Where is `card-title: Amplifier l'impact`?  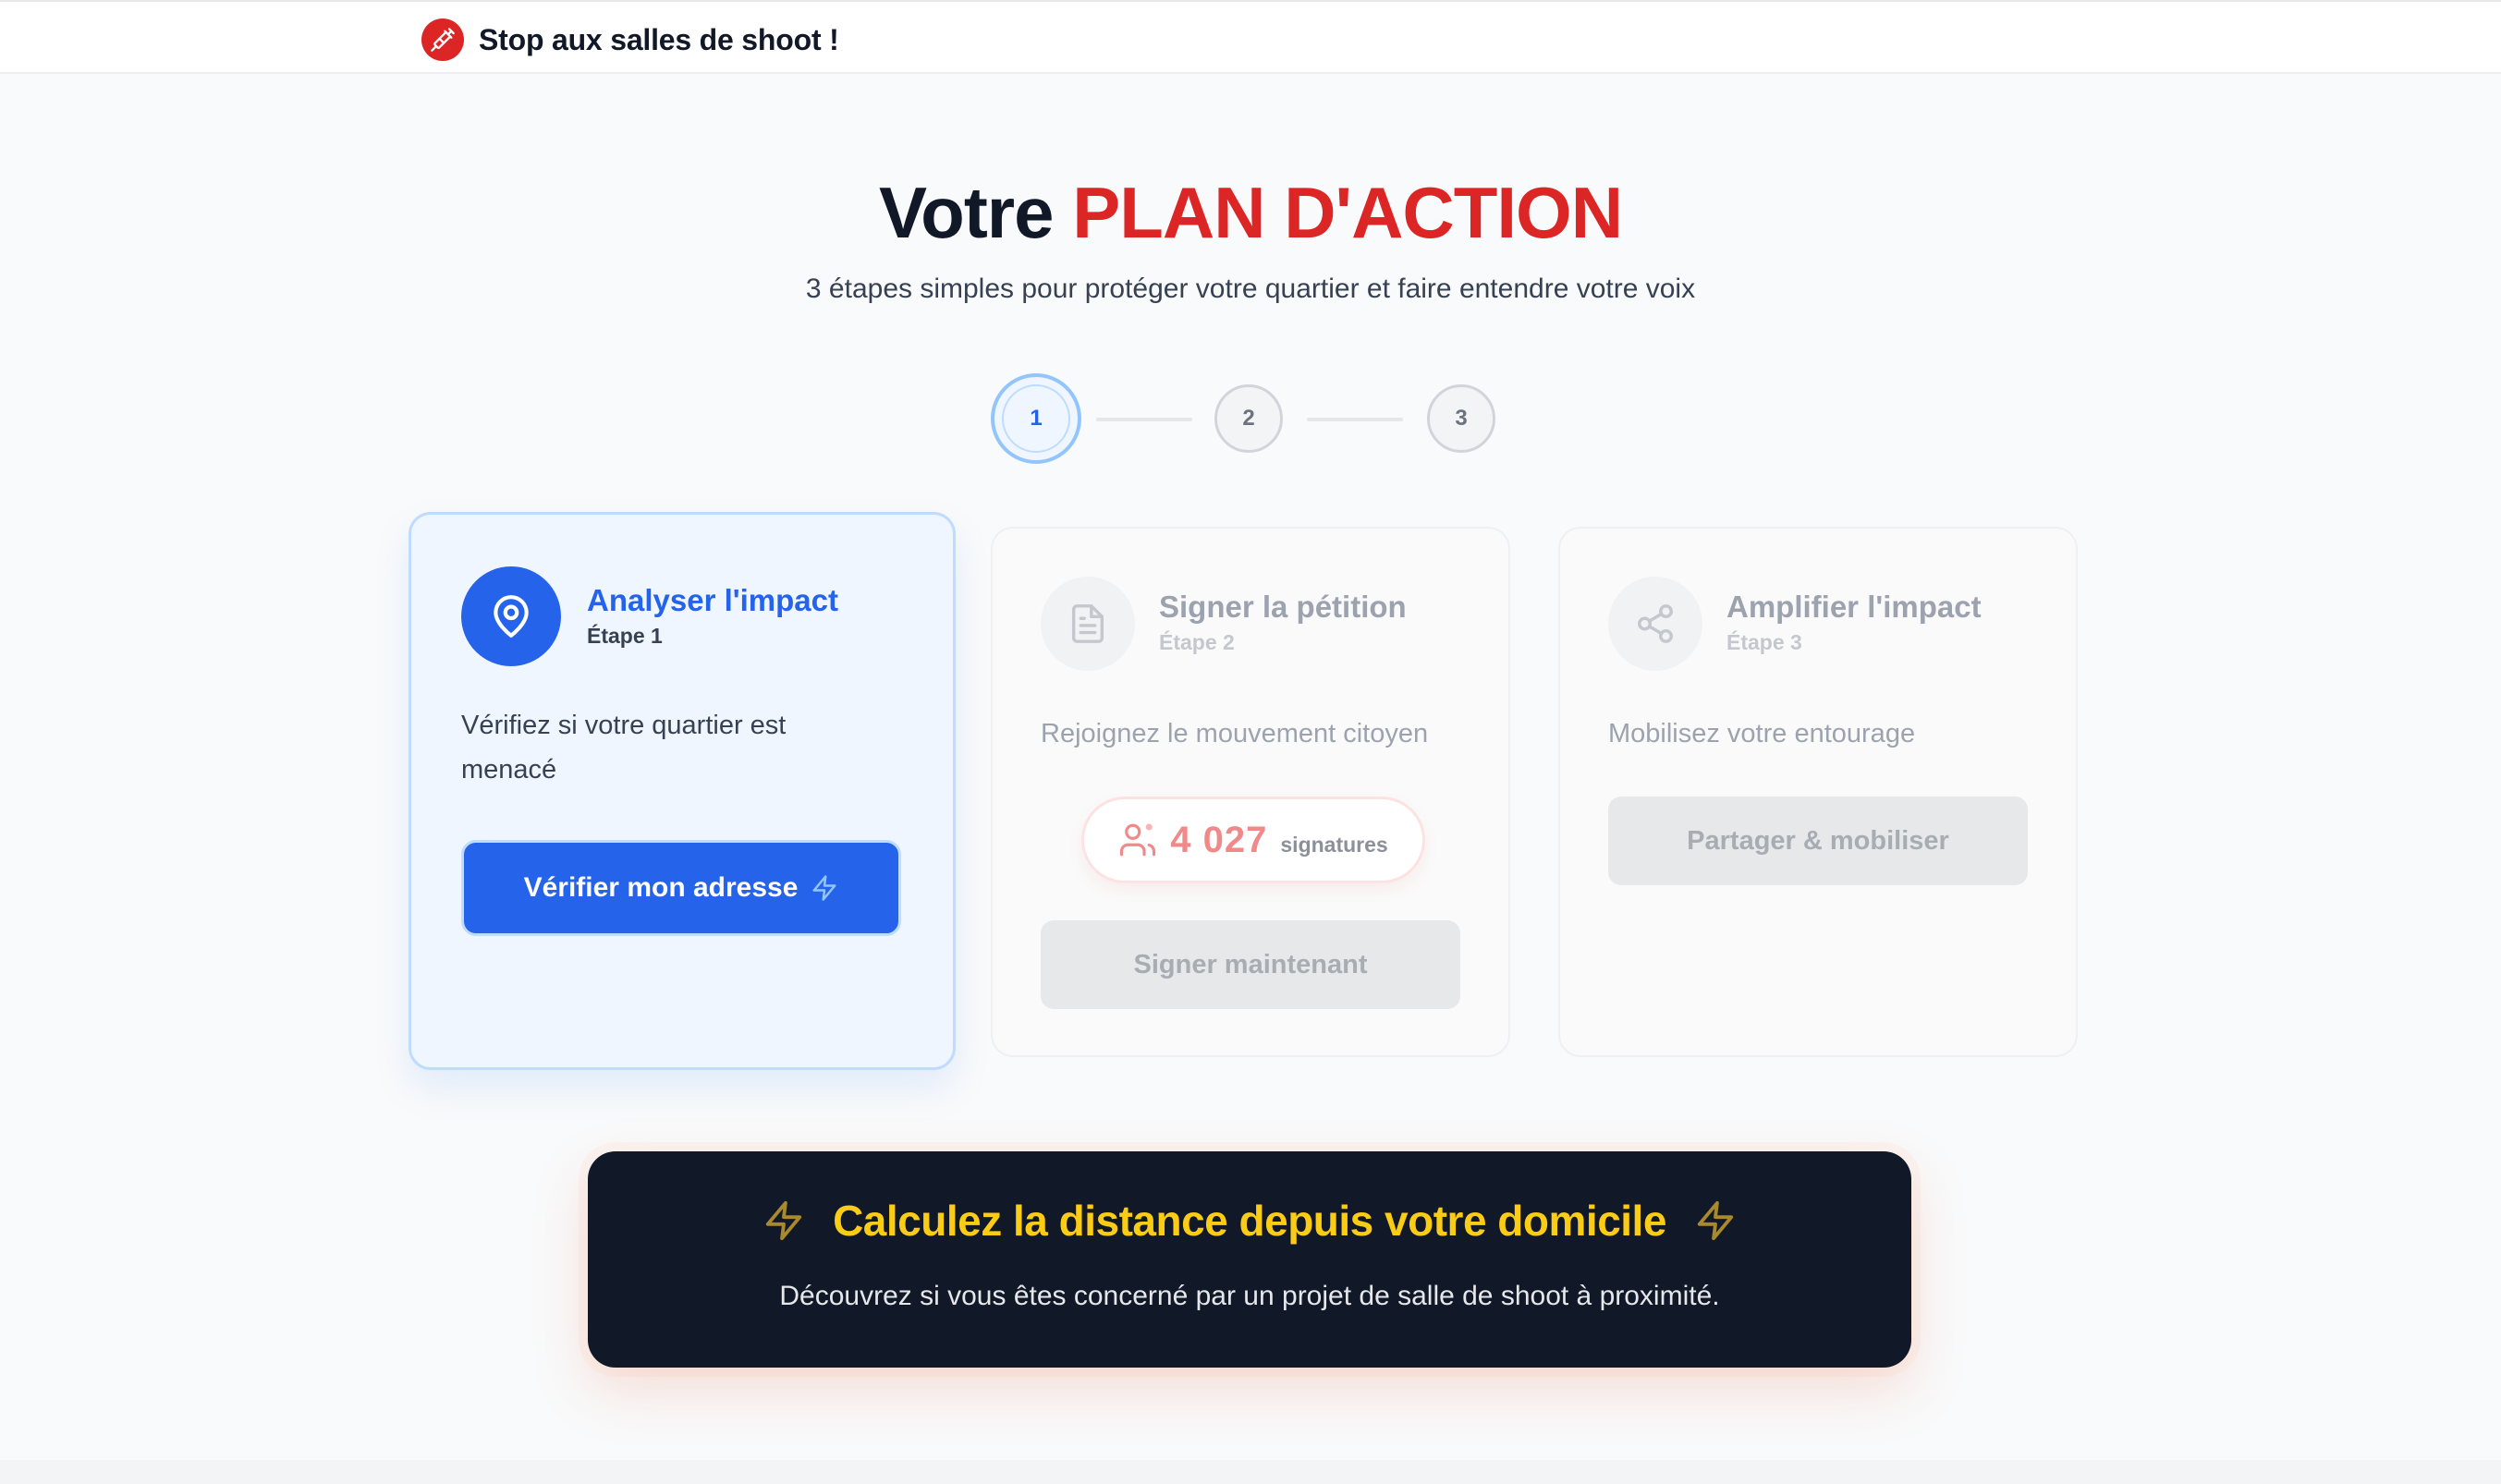 card-title: Amplifier l'impact is located at coordinates (1854, 607).